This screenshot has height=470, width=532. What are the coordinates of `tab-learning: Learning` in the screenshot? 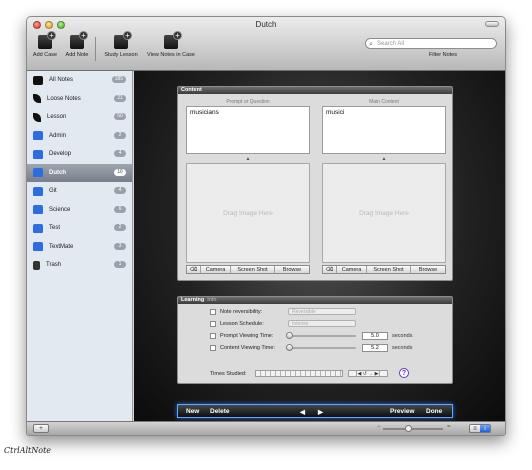 It's located at (192, 300).